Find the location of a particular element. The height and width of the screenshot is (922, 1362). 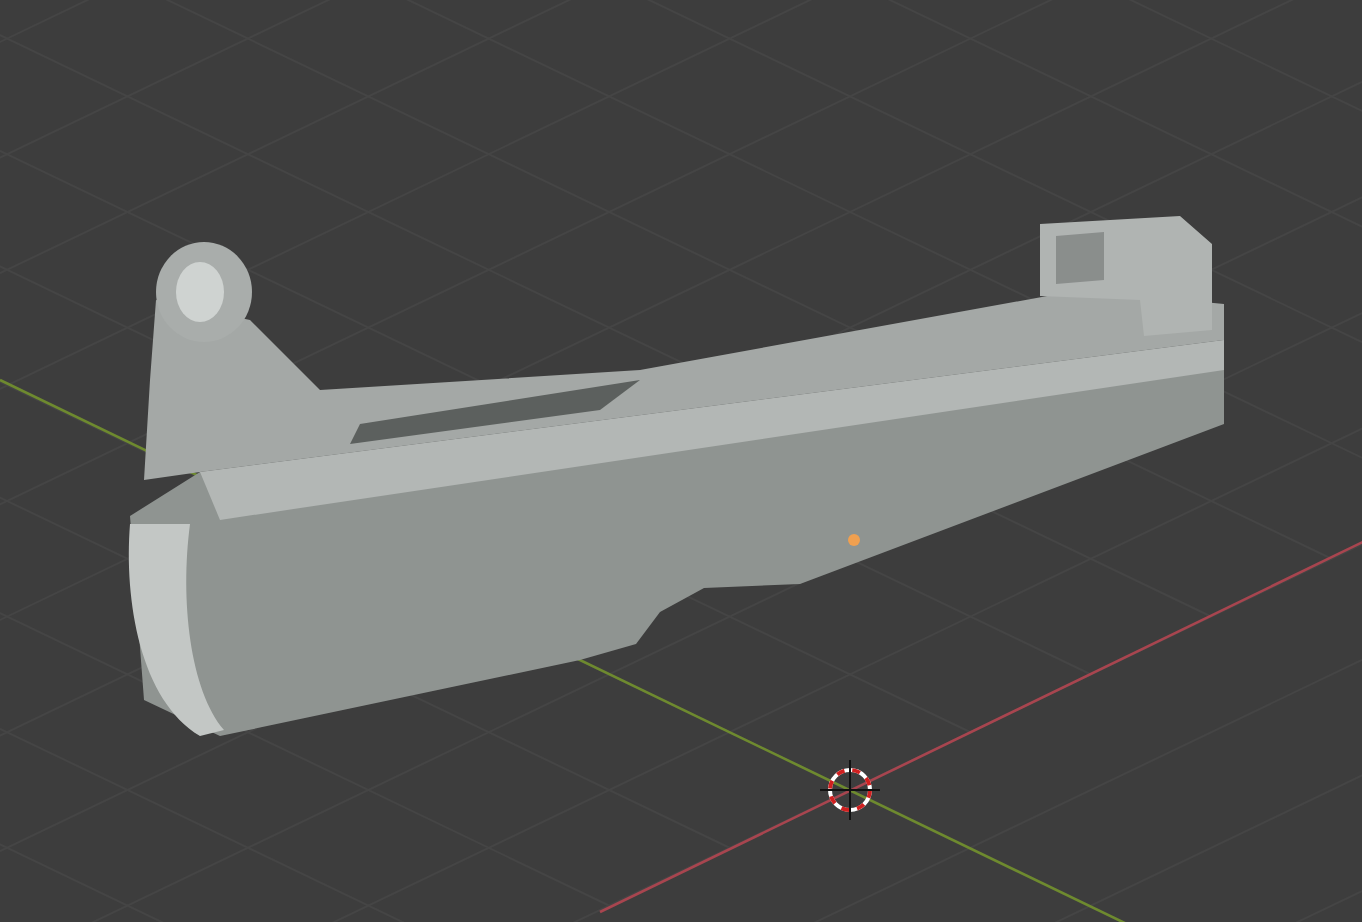

crosshair-icon is located at coordinates (850, 790).